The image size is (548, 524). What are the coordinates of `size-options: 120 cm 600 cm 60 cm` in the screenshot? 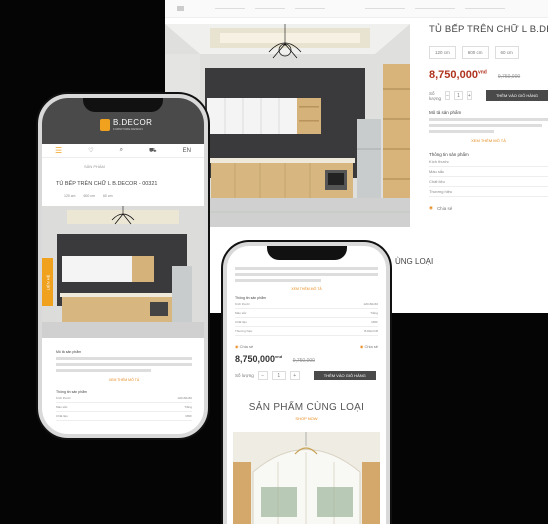 It's located at (488, 52).